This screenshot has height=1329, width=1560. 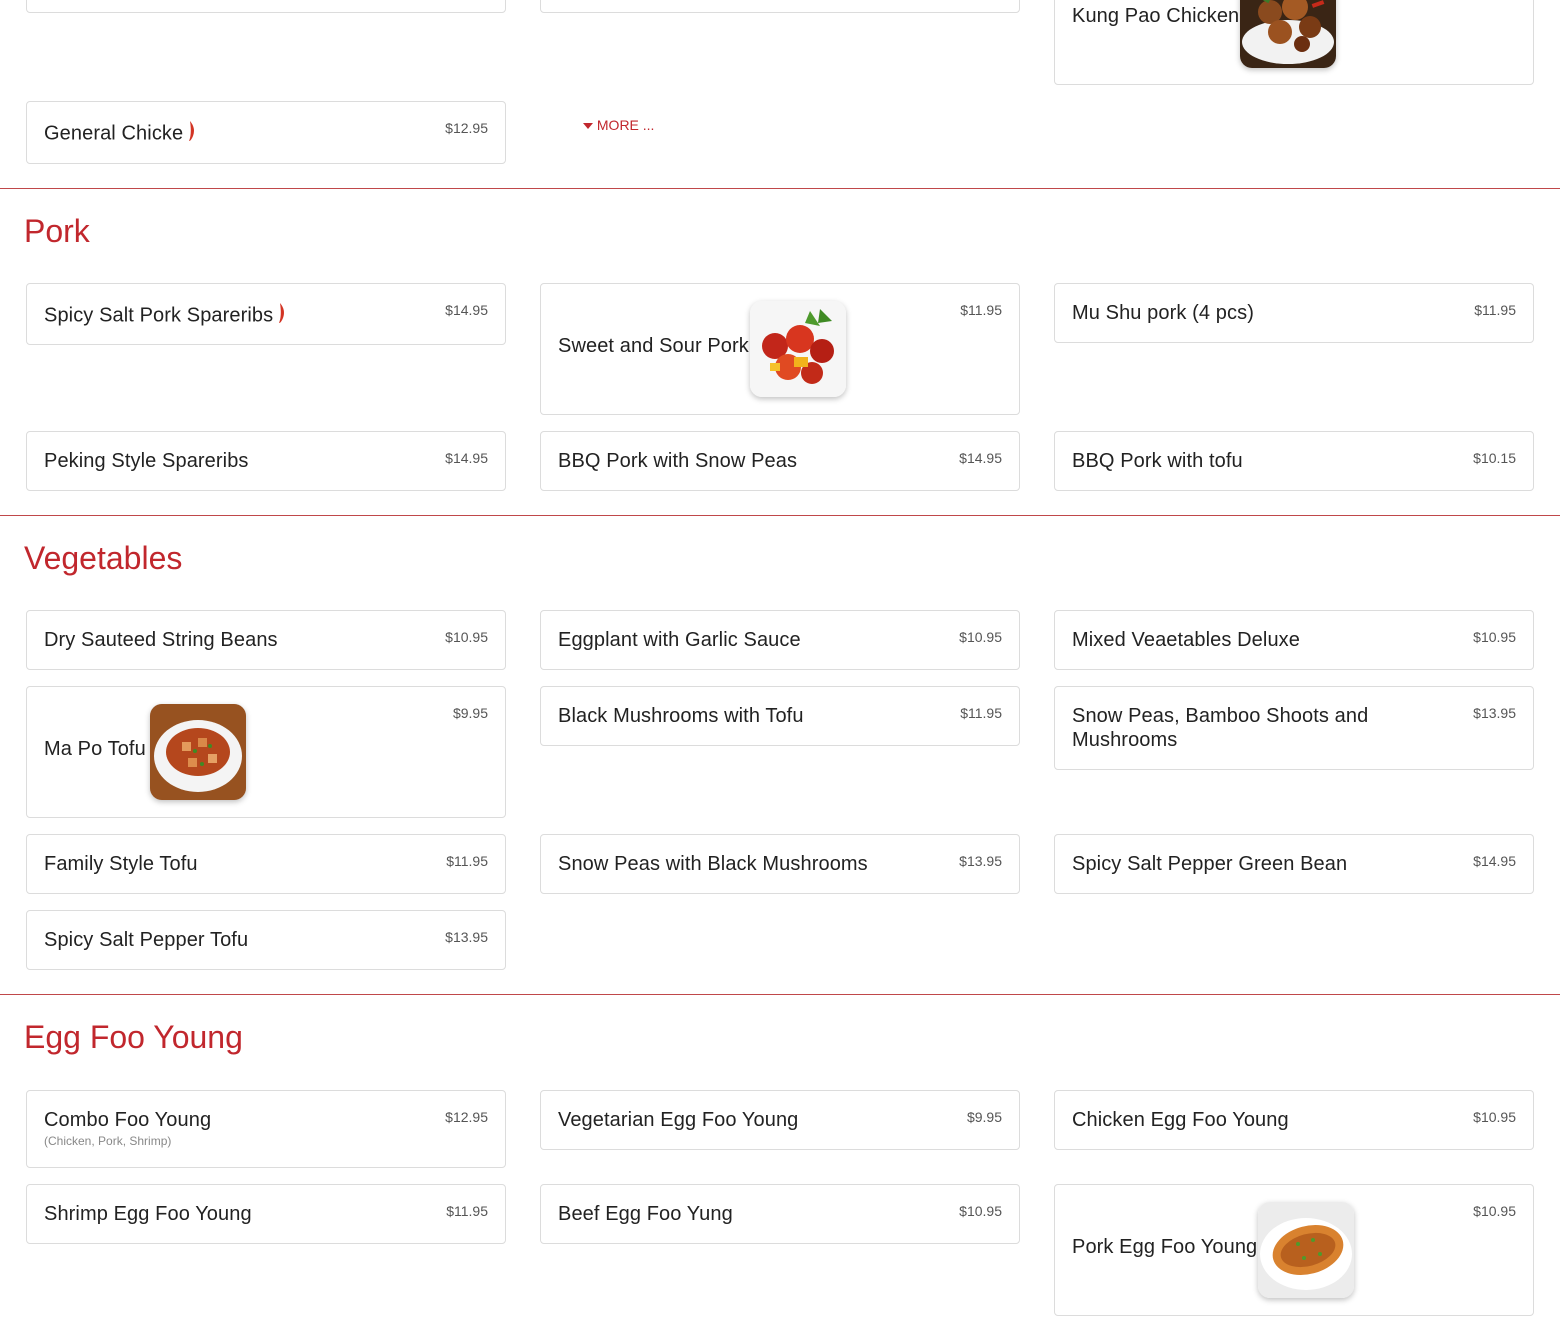 I want to click on section-title-vegetables: Vegetables, so click(x=103, y=558).